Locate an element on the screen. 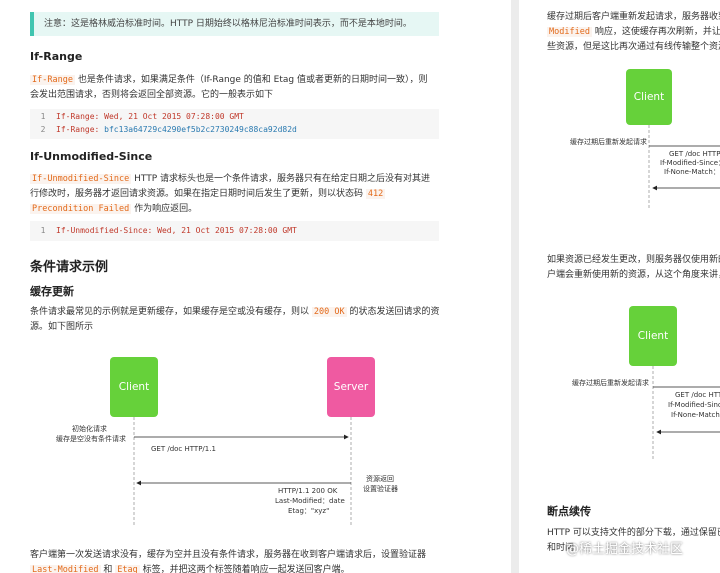 This screenshot has height=573, width=720. inline-code-200-ok: 200 OK is located at coordinates (329, 312).